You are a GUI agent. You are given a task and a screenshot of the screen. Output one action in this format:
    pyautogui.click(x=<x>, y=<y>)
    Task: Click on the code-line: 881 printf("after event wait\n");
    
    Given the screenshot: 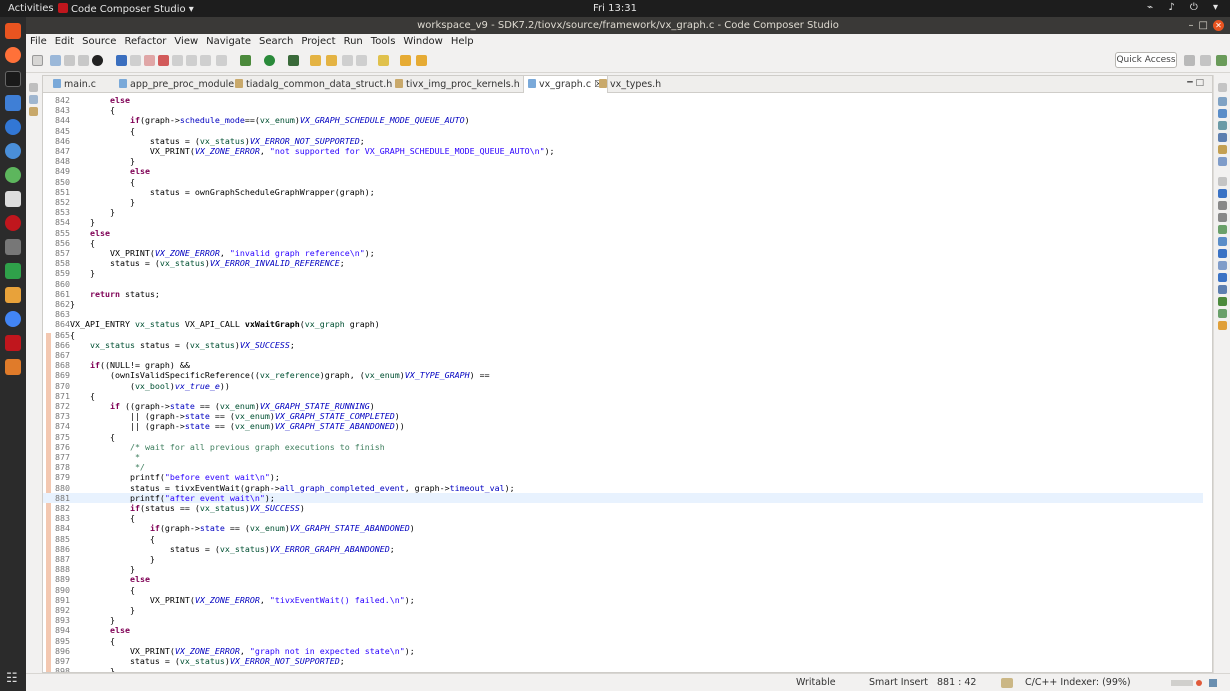 What is the action you would take?
    pyautogui.click(x=623, y=497)
    